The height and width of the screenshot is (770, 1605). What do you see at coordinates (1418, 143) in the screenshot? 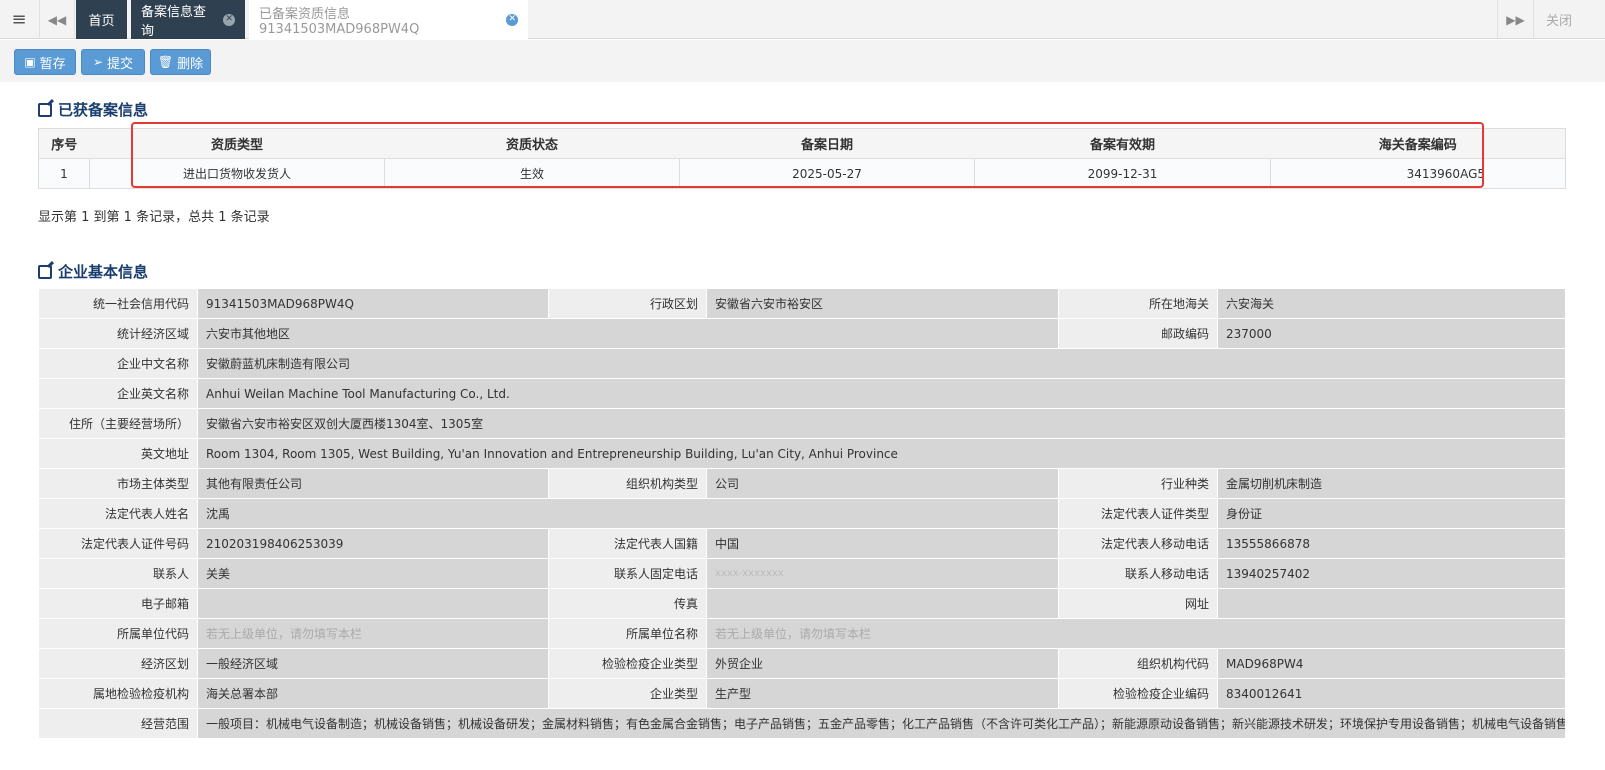
I see `col-header-customs-code: 海关备案编码` at bounding box center [1418, 143].